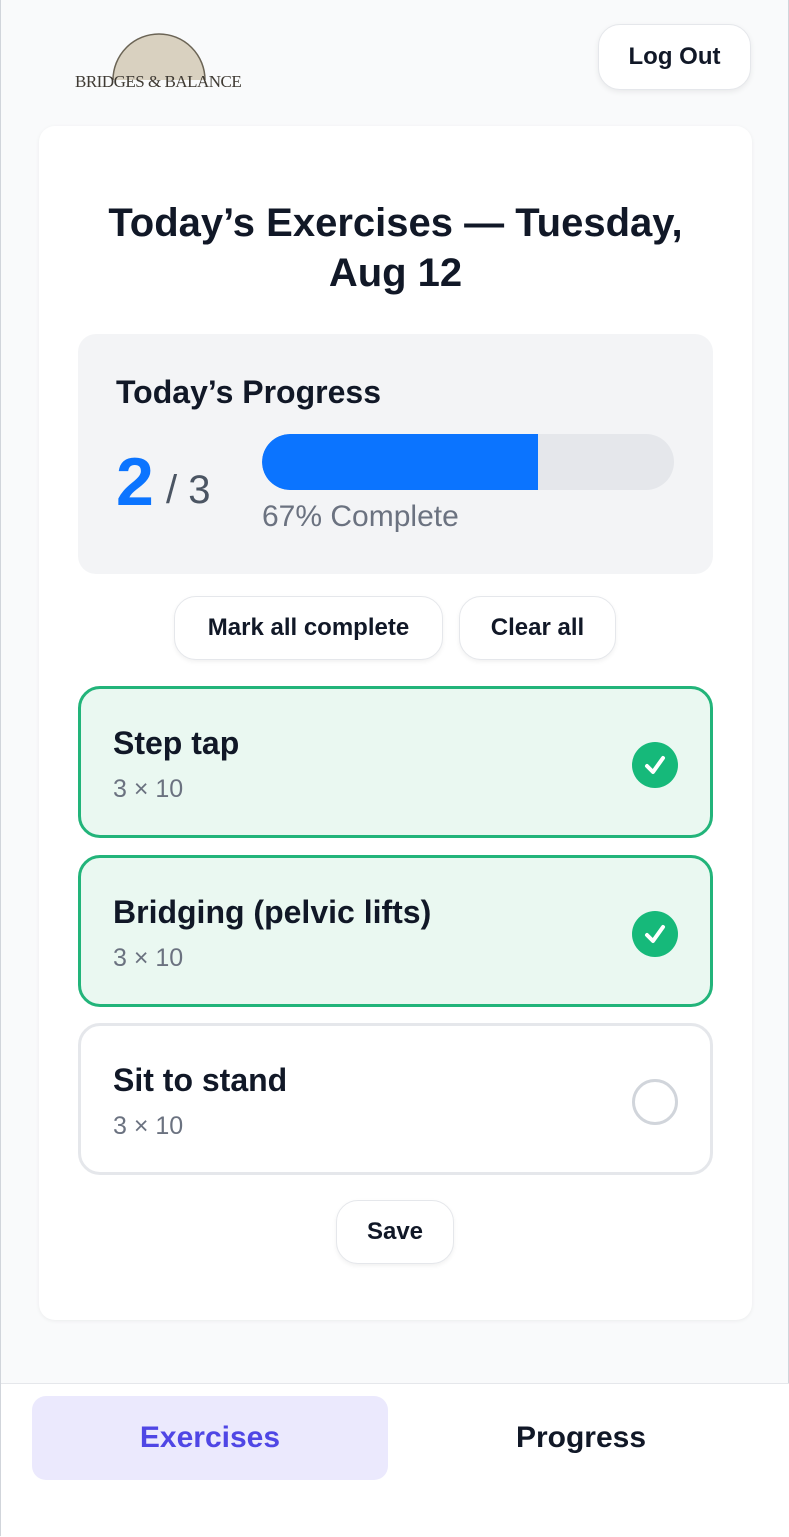 This screenshot has width=789, height=1537. What do you see at coordinates (360, 516) in the screenshot?
I see `progress-percent: 67% Complete` at bounding box center [360, 516].